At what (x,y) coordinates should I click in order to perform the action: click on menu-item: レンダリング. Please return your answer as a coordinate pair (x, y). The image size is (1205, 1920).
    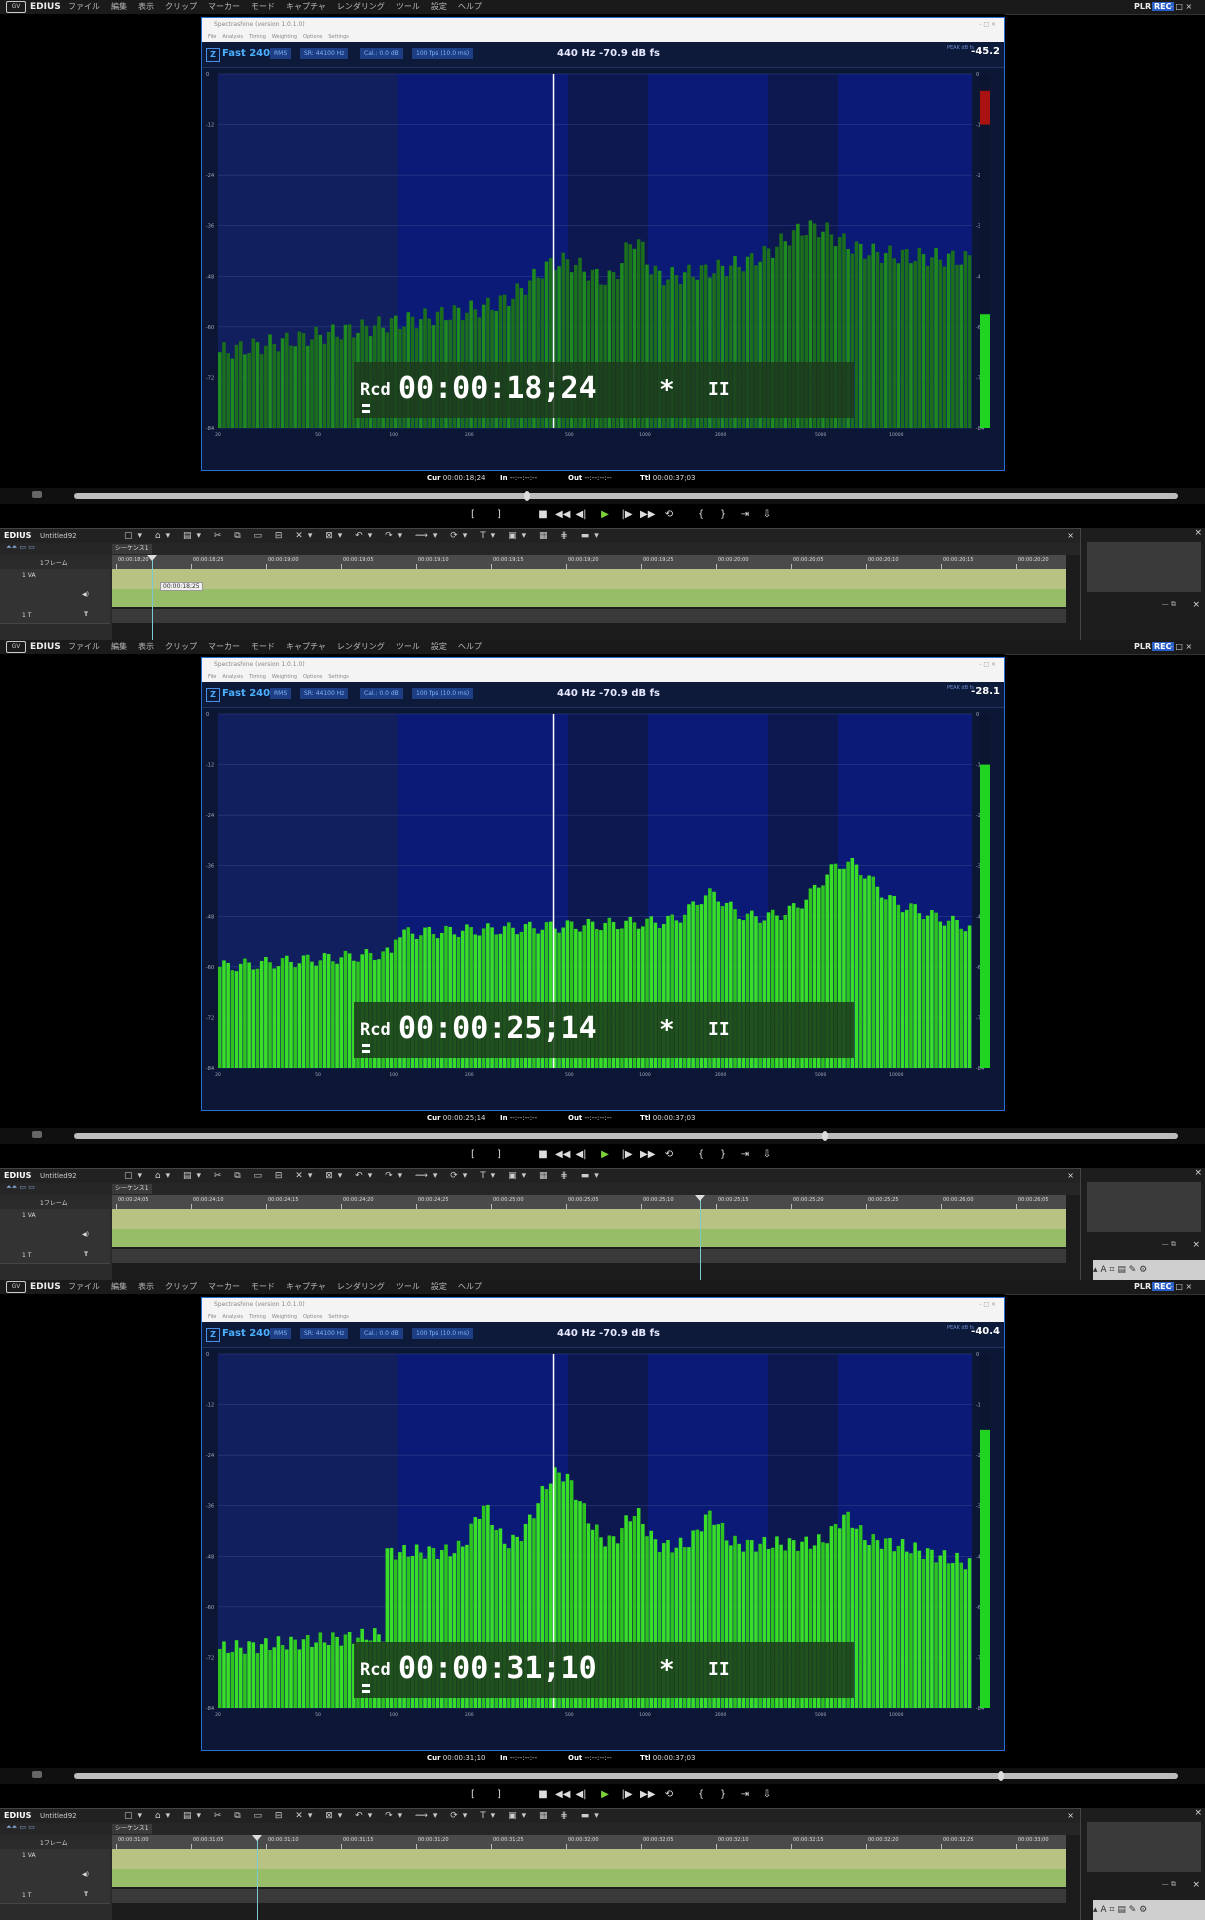
    Looking at the image, I should click on (361, 6).